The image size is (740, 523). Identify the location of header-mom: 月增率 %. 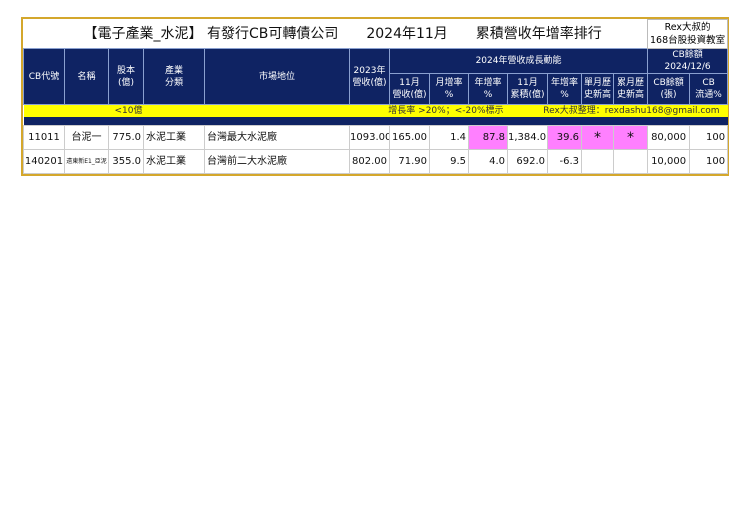
(449, 89).